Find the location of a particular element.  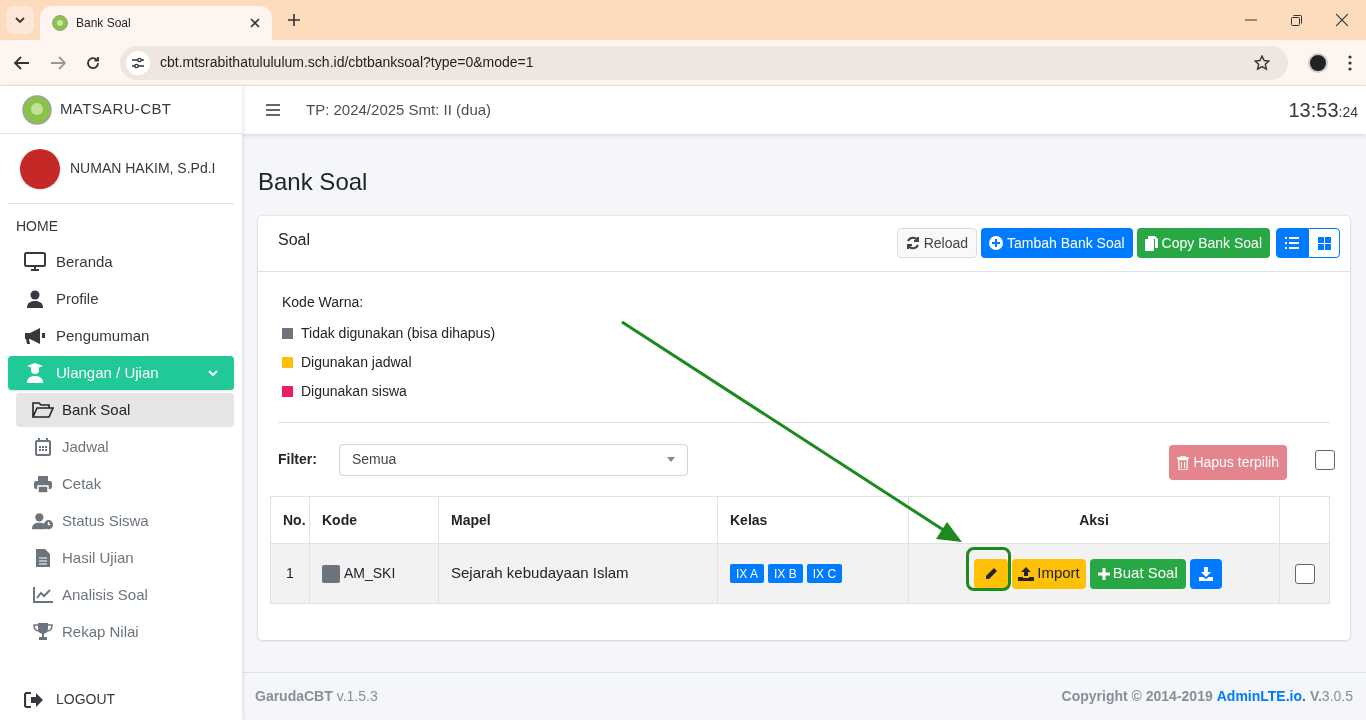

legend-label: Digunakan siswa is located at coordinates (354, 391).